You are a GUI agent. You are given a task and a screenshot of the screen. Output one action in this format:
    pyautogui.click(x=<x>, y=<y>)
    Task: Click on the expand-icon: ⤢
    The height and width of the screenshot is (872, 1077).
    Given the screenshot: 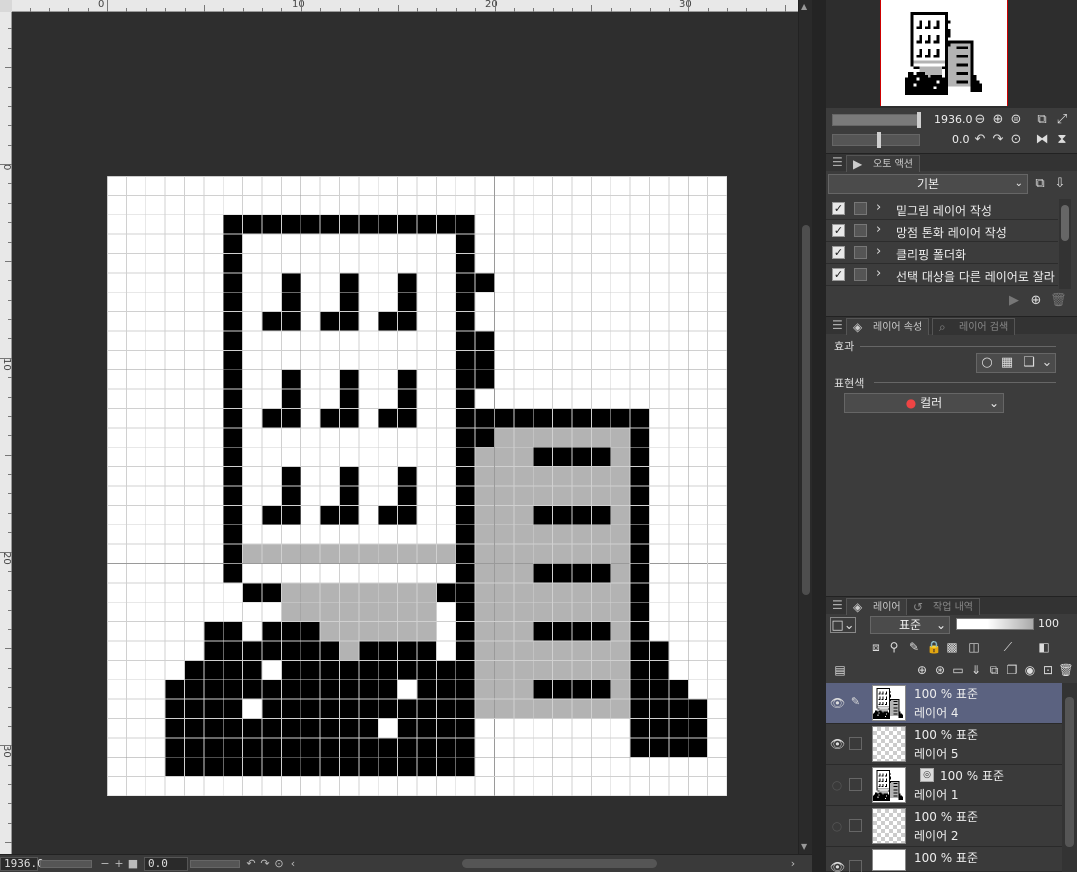 What is the action you would take?
    pyautogui.click(x=1062, y=120)
    